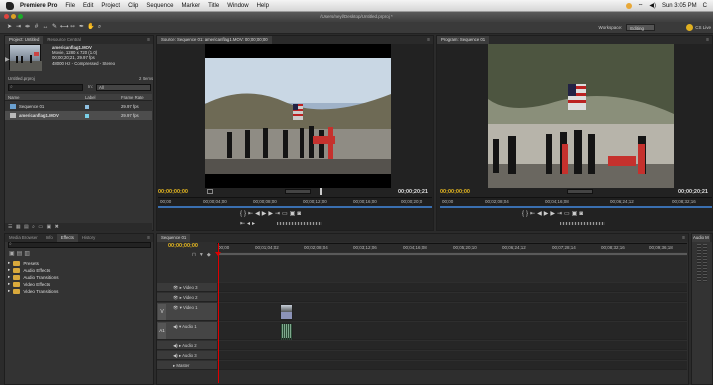  I want to click on track-video-2: 👁 ▸ Video 2, so click(422, 297).